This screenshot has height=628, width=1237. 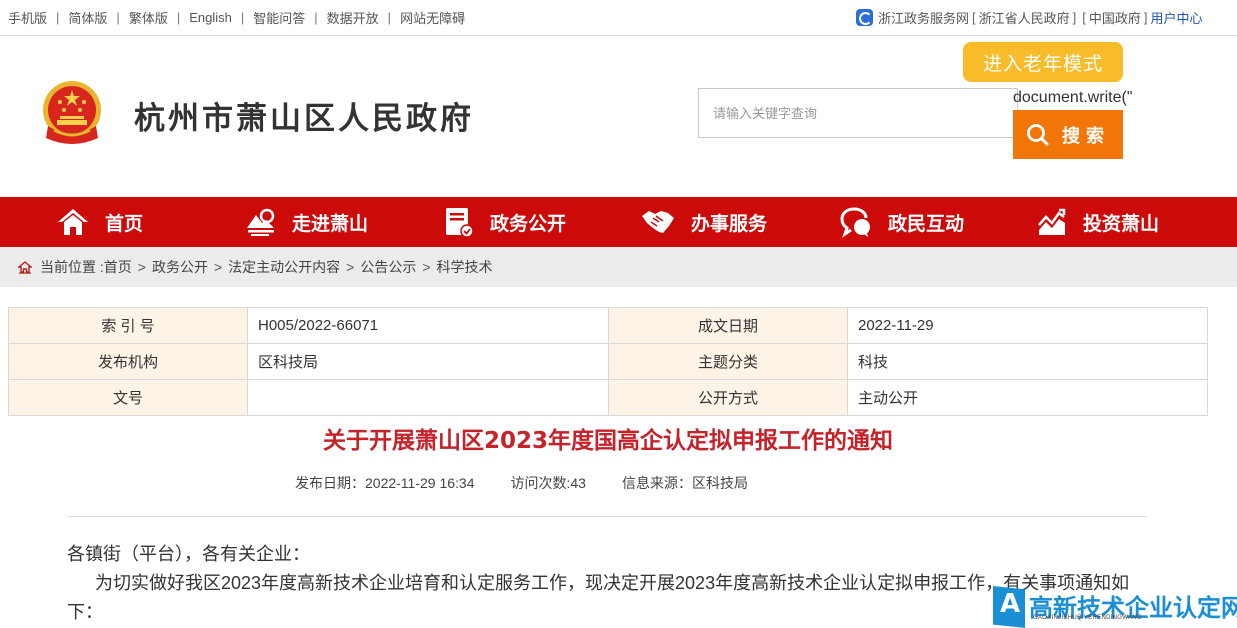 I want to click on publisher-label: 发布机构, so click(x=128, y=361).